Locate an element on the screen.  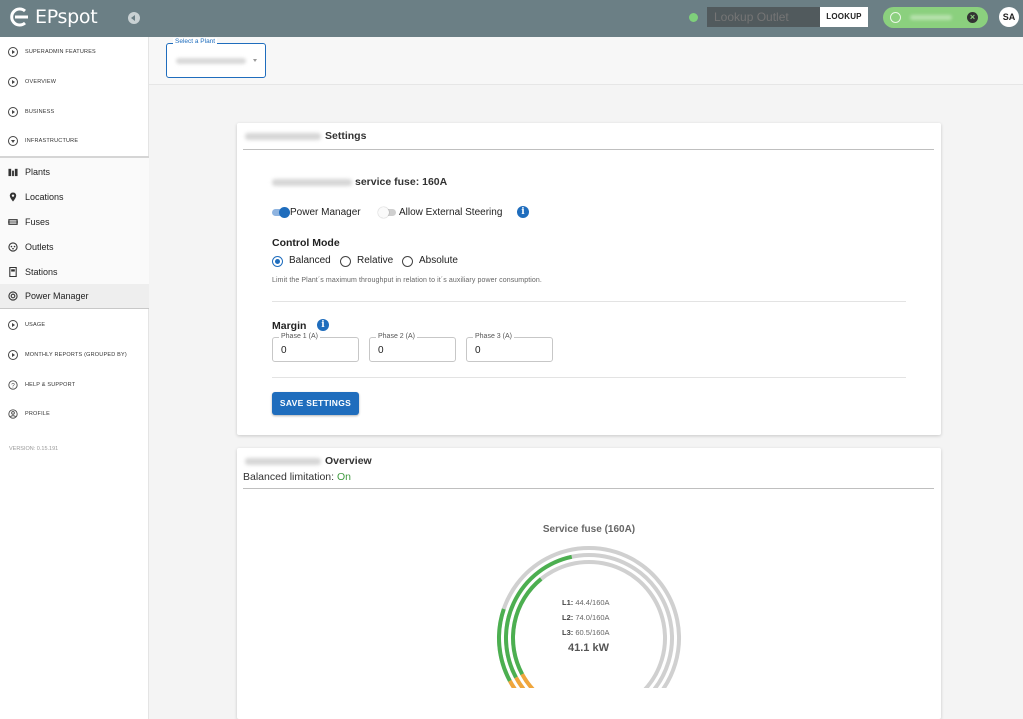
overview-divider is located at coordinates (588, 488).